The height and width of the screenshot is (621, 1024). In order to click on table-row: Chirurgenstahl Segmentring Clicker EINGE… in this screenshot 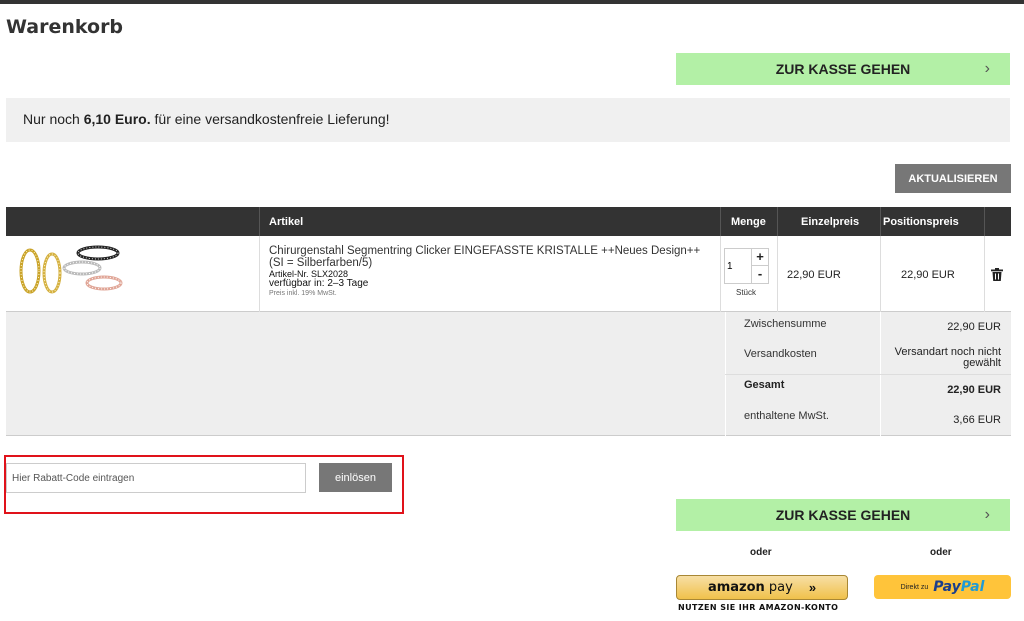, I will do `click(508, 274)`.